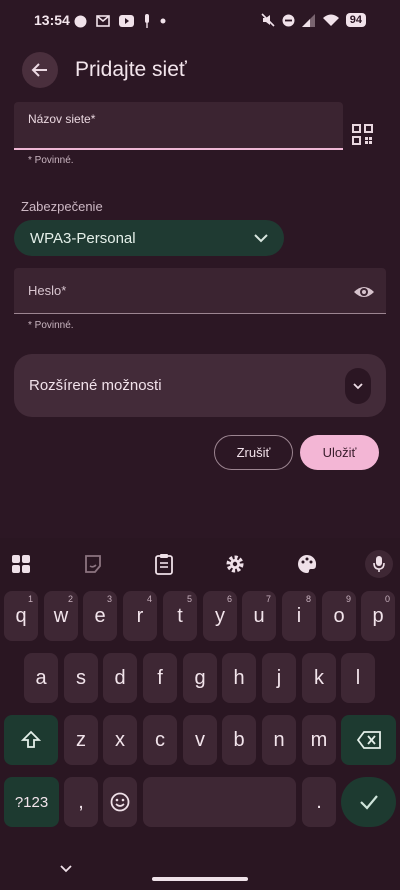 The width and height of the screenshot is (400, 890). I want to click on security-dropdown: WPA3-Personal, so click(149, 238).